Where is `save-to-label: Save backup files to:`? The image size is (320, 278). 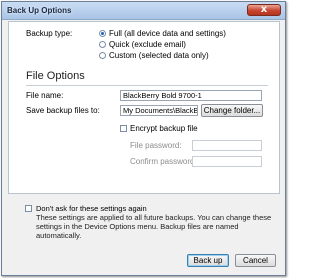
save-to-label: Save backup files to: is located at coordinates (63, 110).